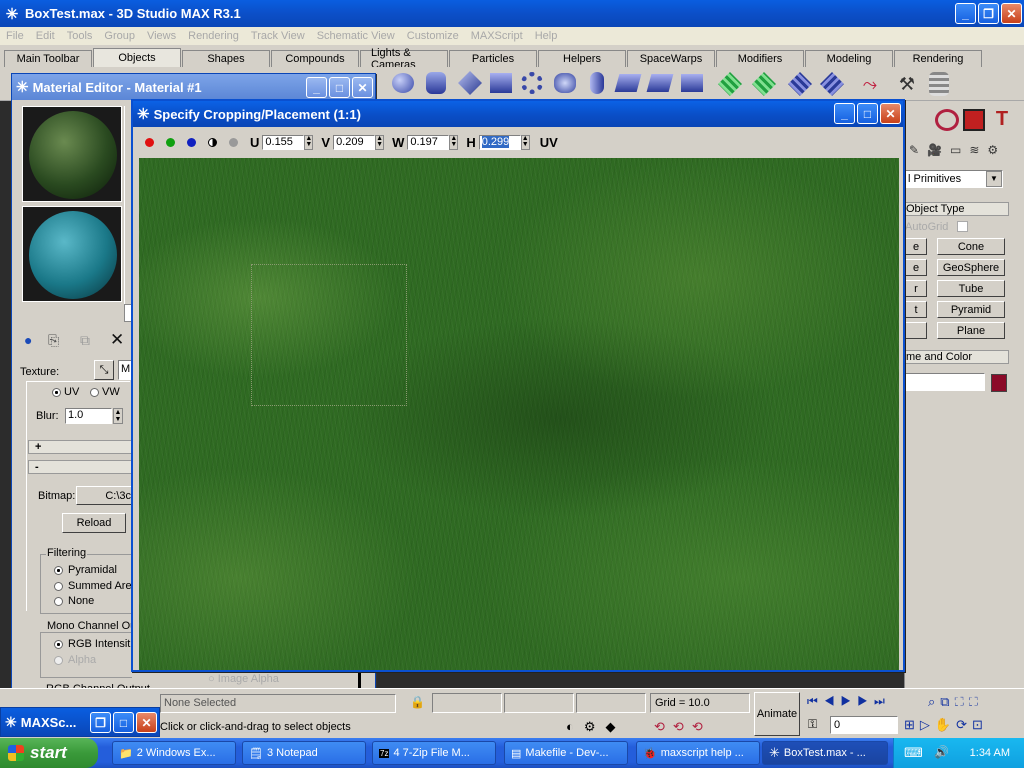 Image resolution: width=1024 pixels, height=768 pixels. What do you see at coordinates (692, 83) in the screenshot?
I see `spindle-tool-icon` at bounding box center [692, 83].